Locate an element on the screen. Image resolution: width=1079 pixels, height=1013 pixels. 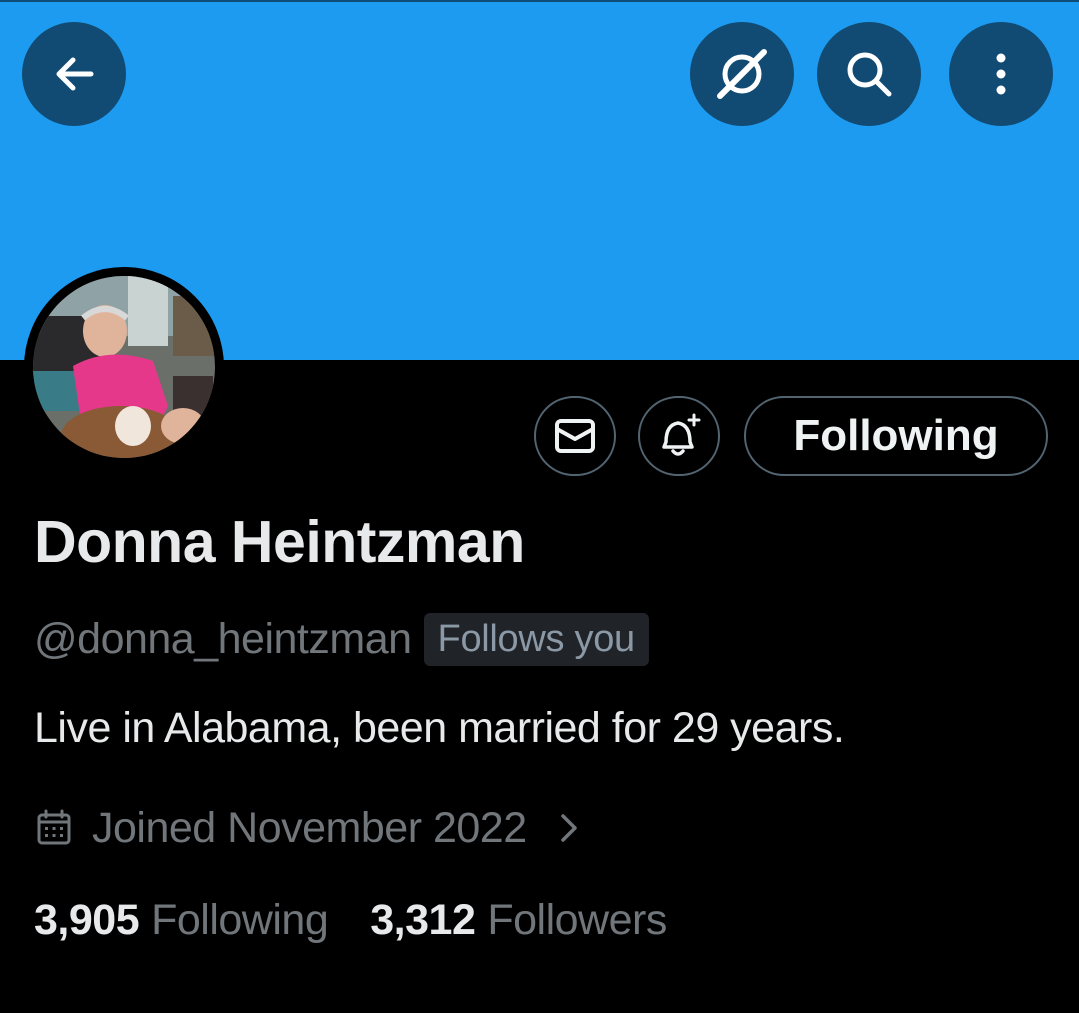
avatar-photo is located at coordinates (124, 367).